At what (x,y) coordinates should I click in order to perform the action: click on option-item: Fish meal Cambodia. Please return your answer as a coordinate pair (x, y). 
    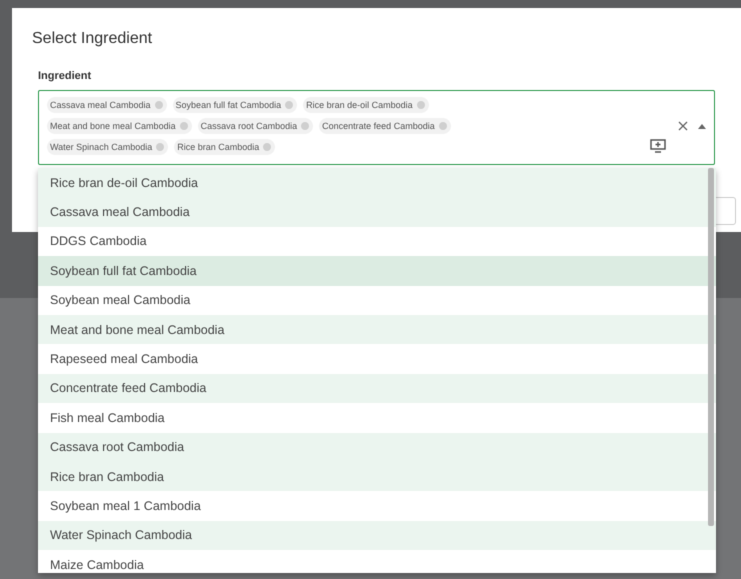
    Looking at the image, I should click on (377, 418).